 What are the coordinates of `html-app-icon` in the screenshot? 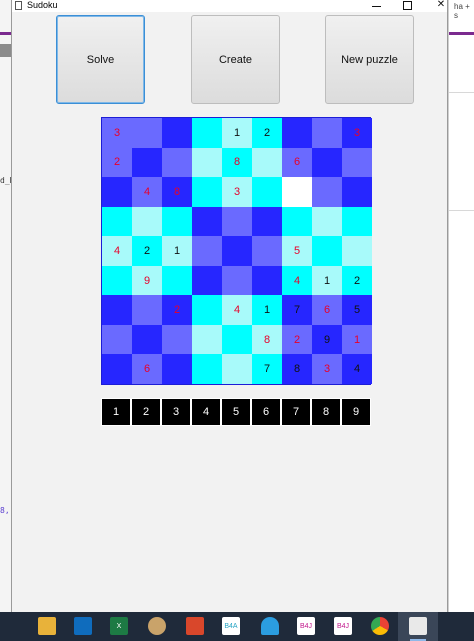 It's located at (195, 626).